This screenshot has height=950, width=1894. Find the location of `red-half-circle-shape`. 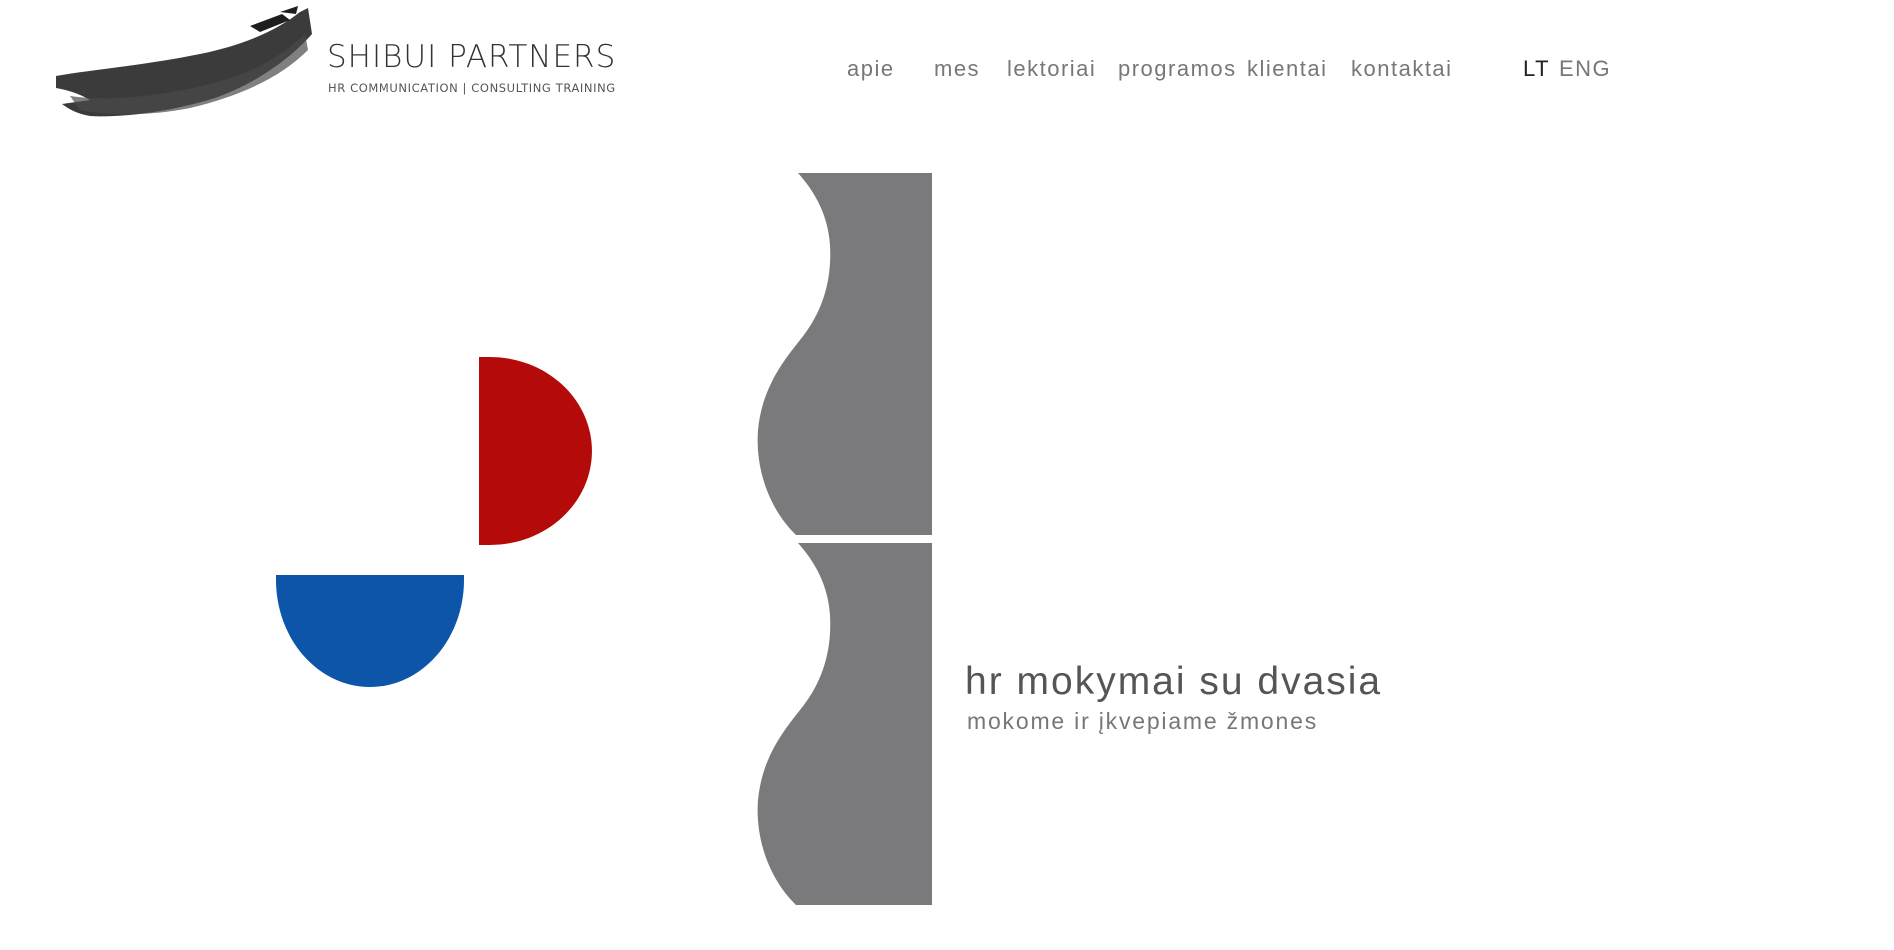

red-half-circle-shape is located at coordinates (535, 451).